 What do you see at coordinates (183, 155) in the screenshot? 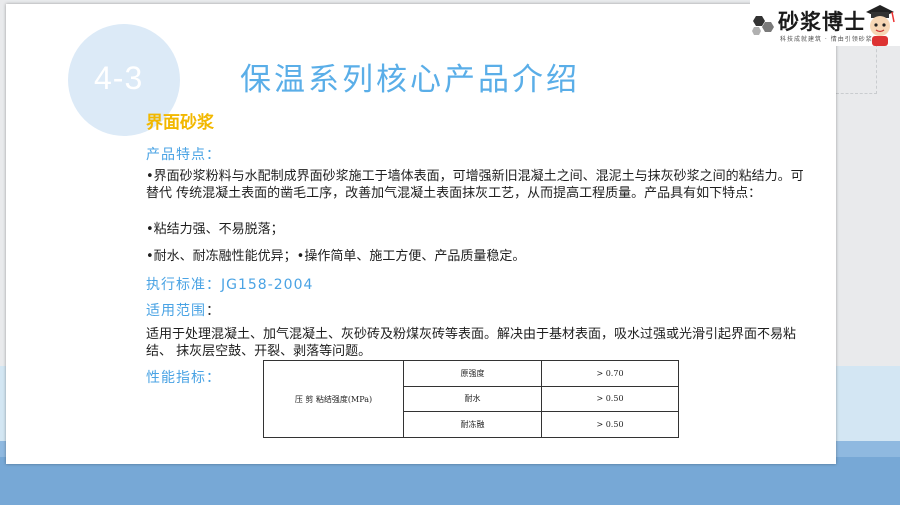
I see `features-heading: 产品特点：` at bounding box center [183, 155].